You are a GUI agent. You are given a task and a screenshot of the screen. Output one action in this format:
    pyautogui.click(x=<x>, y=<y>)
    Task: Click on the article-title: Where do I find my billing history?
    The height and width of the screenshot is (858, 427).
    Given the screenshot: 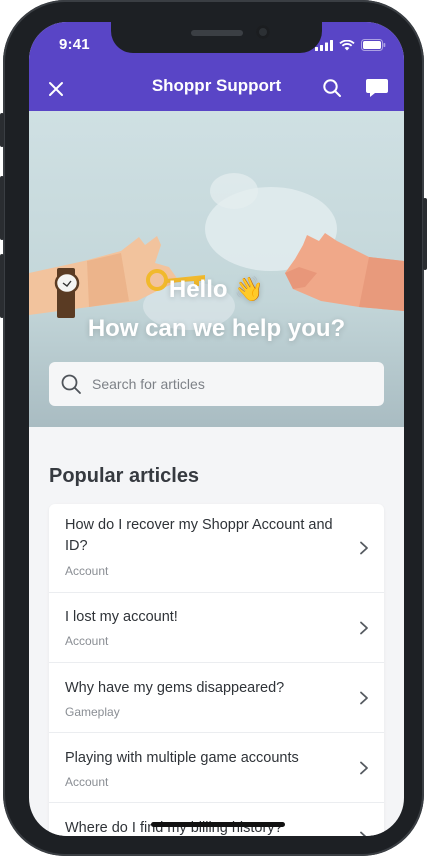 What is the action you would take?
    pyautogui.click(x=174, y=828)
    